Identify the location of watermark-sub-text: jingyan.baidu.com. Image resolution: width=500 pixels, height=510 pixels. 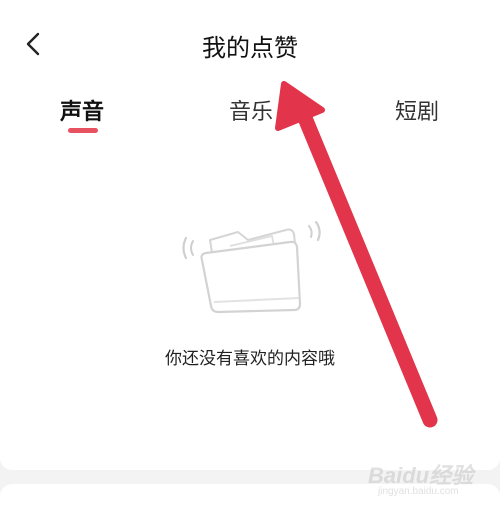
(418, 491).